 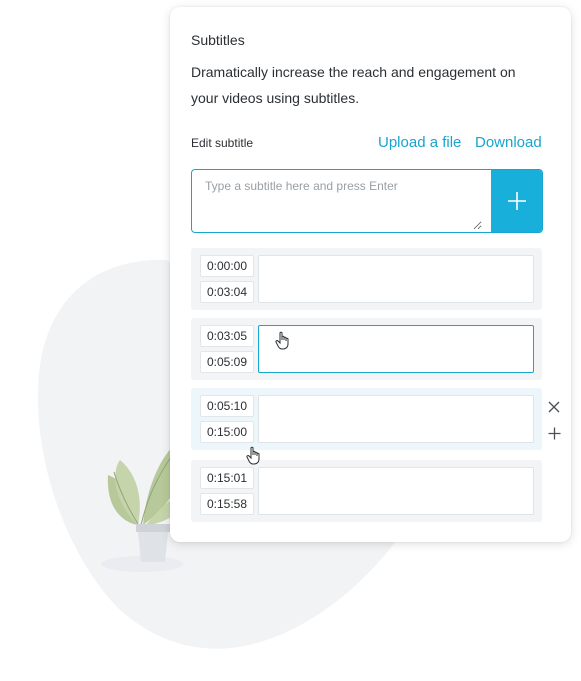 I want to click on start-time: 0:15:01, so click(x=227, y=478).